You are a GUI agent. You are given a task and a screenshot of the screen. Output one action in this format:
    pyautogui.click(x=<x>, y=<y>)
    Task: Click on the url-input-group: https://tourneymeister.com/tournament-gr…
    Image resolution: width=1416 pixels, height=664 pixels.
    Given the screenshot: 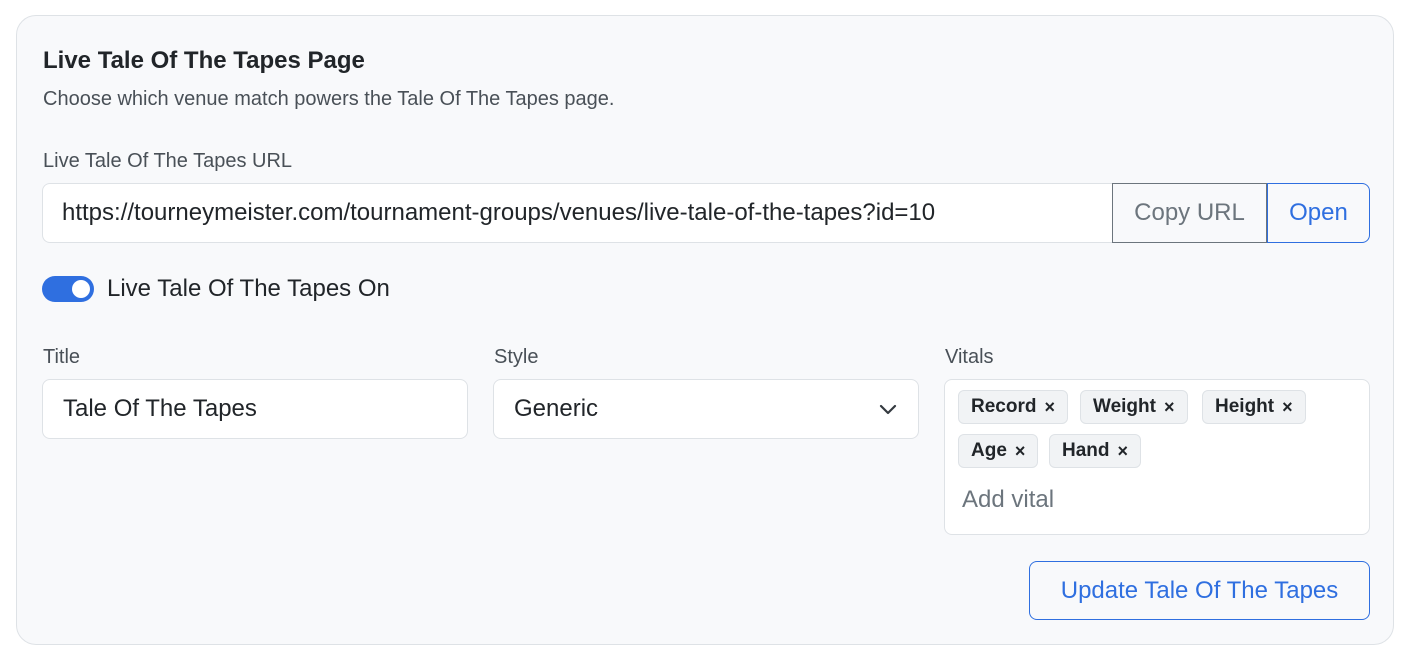 What is the action you would take?
    pyautogui.click(x=706, y=213)
    